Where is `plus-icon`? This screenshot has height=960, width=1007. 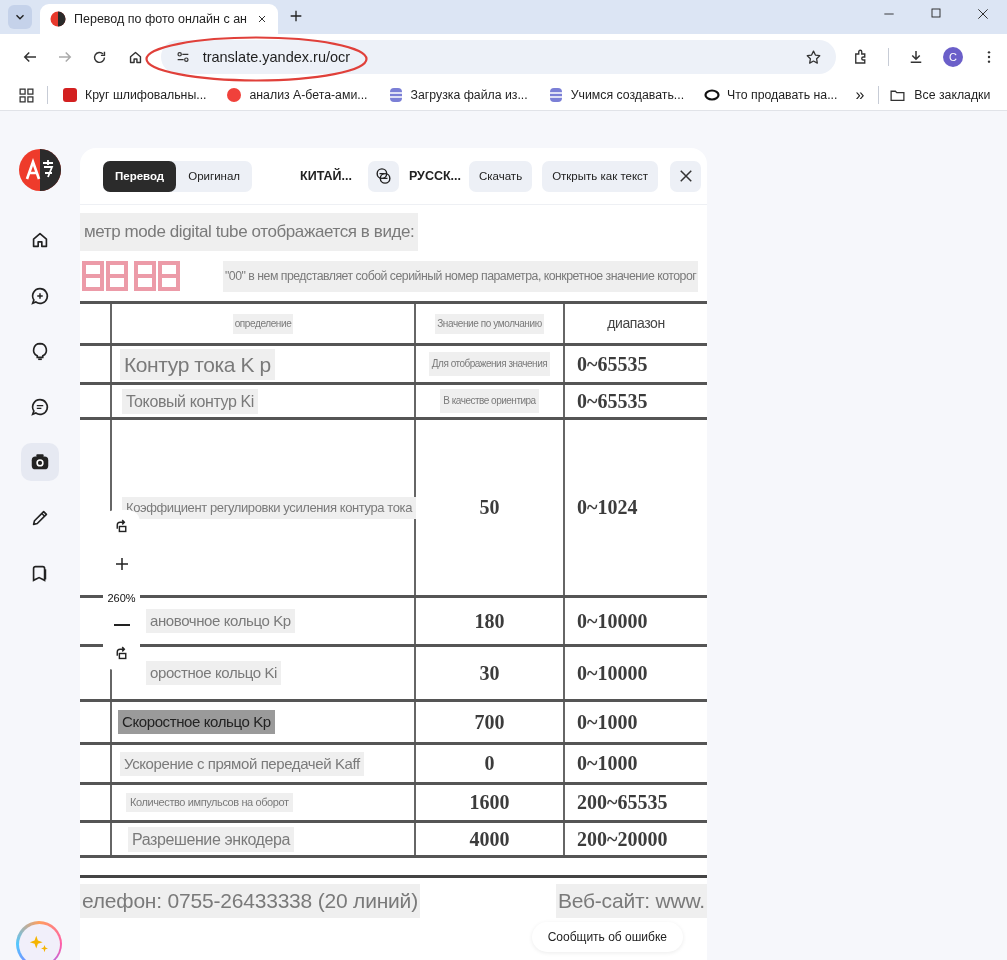 plus-icon is located at coordinates (296, 16).